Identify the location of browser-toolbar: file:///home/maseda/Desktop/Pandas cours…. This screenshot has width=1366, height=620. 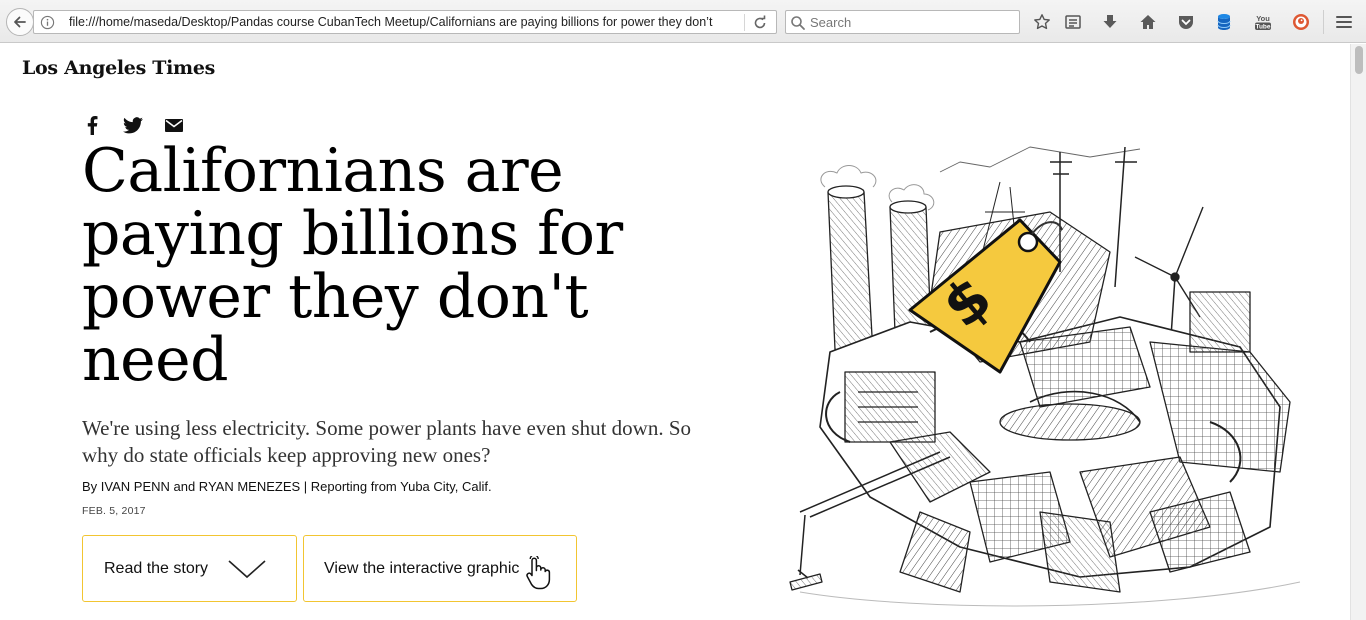
(683, 21).